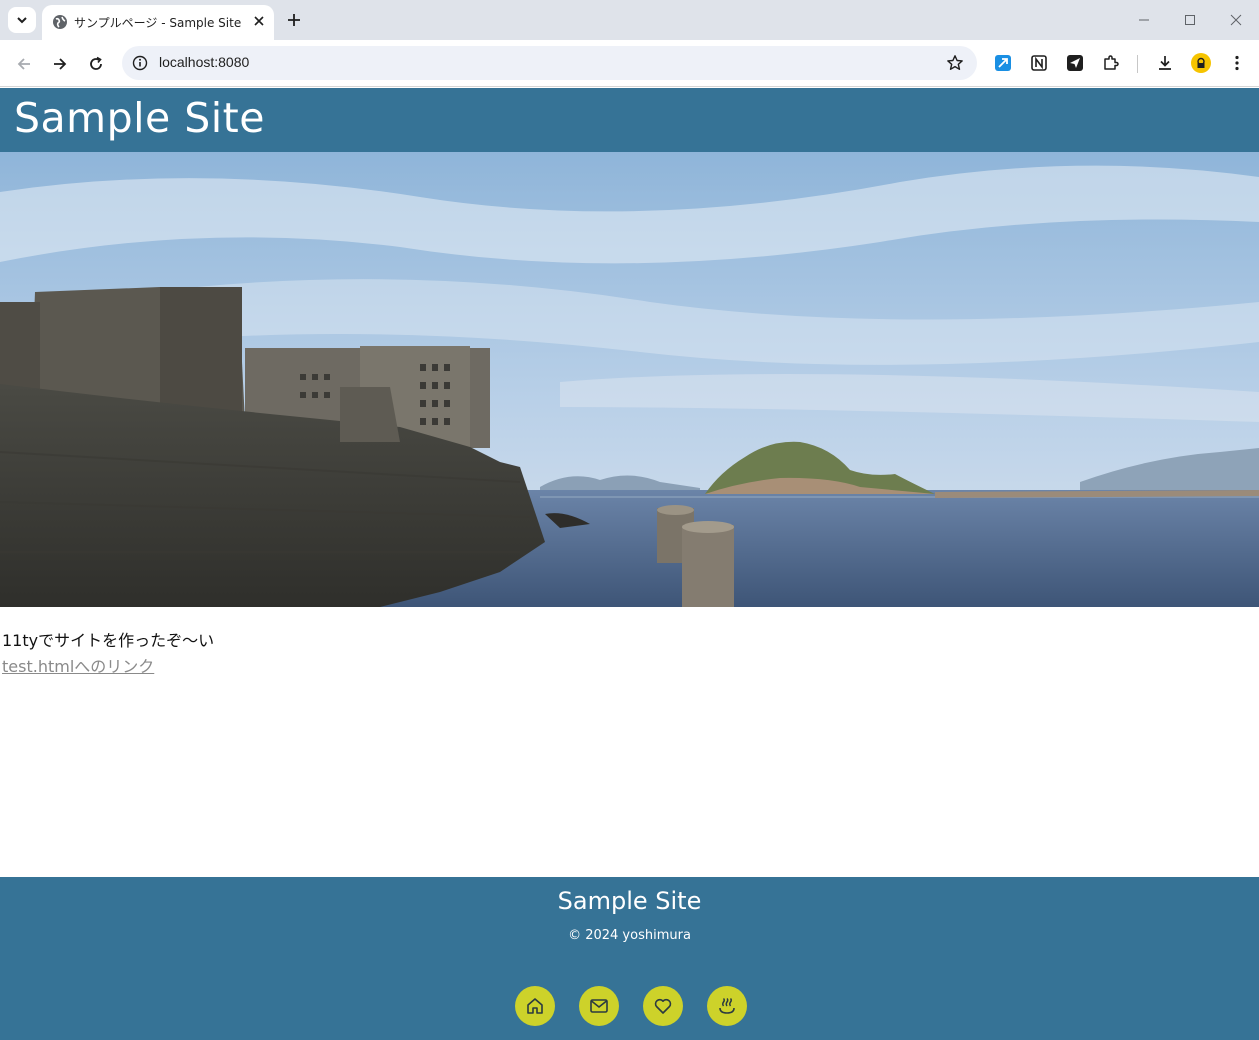 The image size is (1259, 1040). I want to click on extensions-button, so click(1111, 63).